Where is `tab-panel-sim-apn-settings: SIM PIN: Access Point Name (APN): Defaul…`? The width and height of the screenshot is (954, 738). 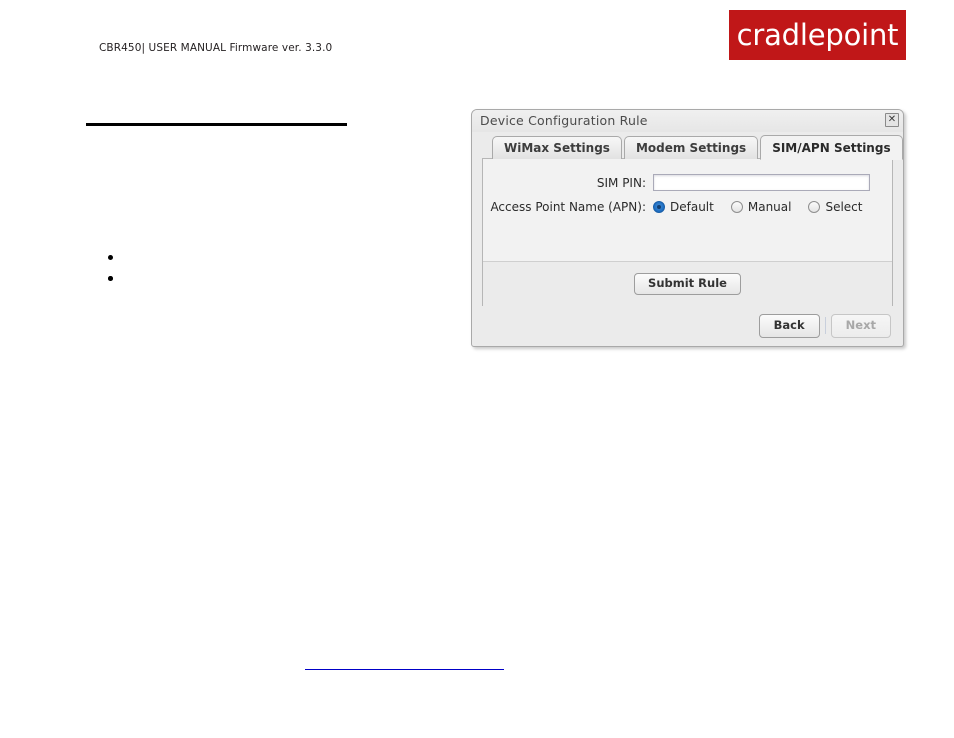
tab-panel-sim-apn-settings: SIM PIN: Access Point Name (APN): Defaul… is located at coordinates (687, 232).